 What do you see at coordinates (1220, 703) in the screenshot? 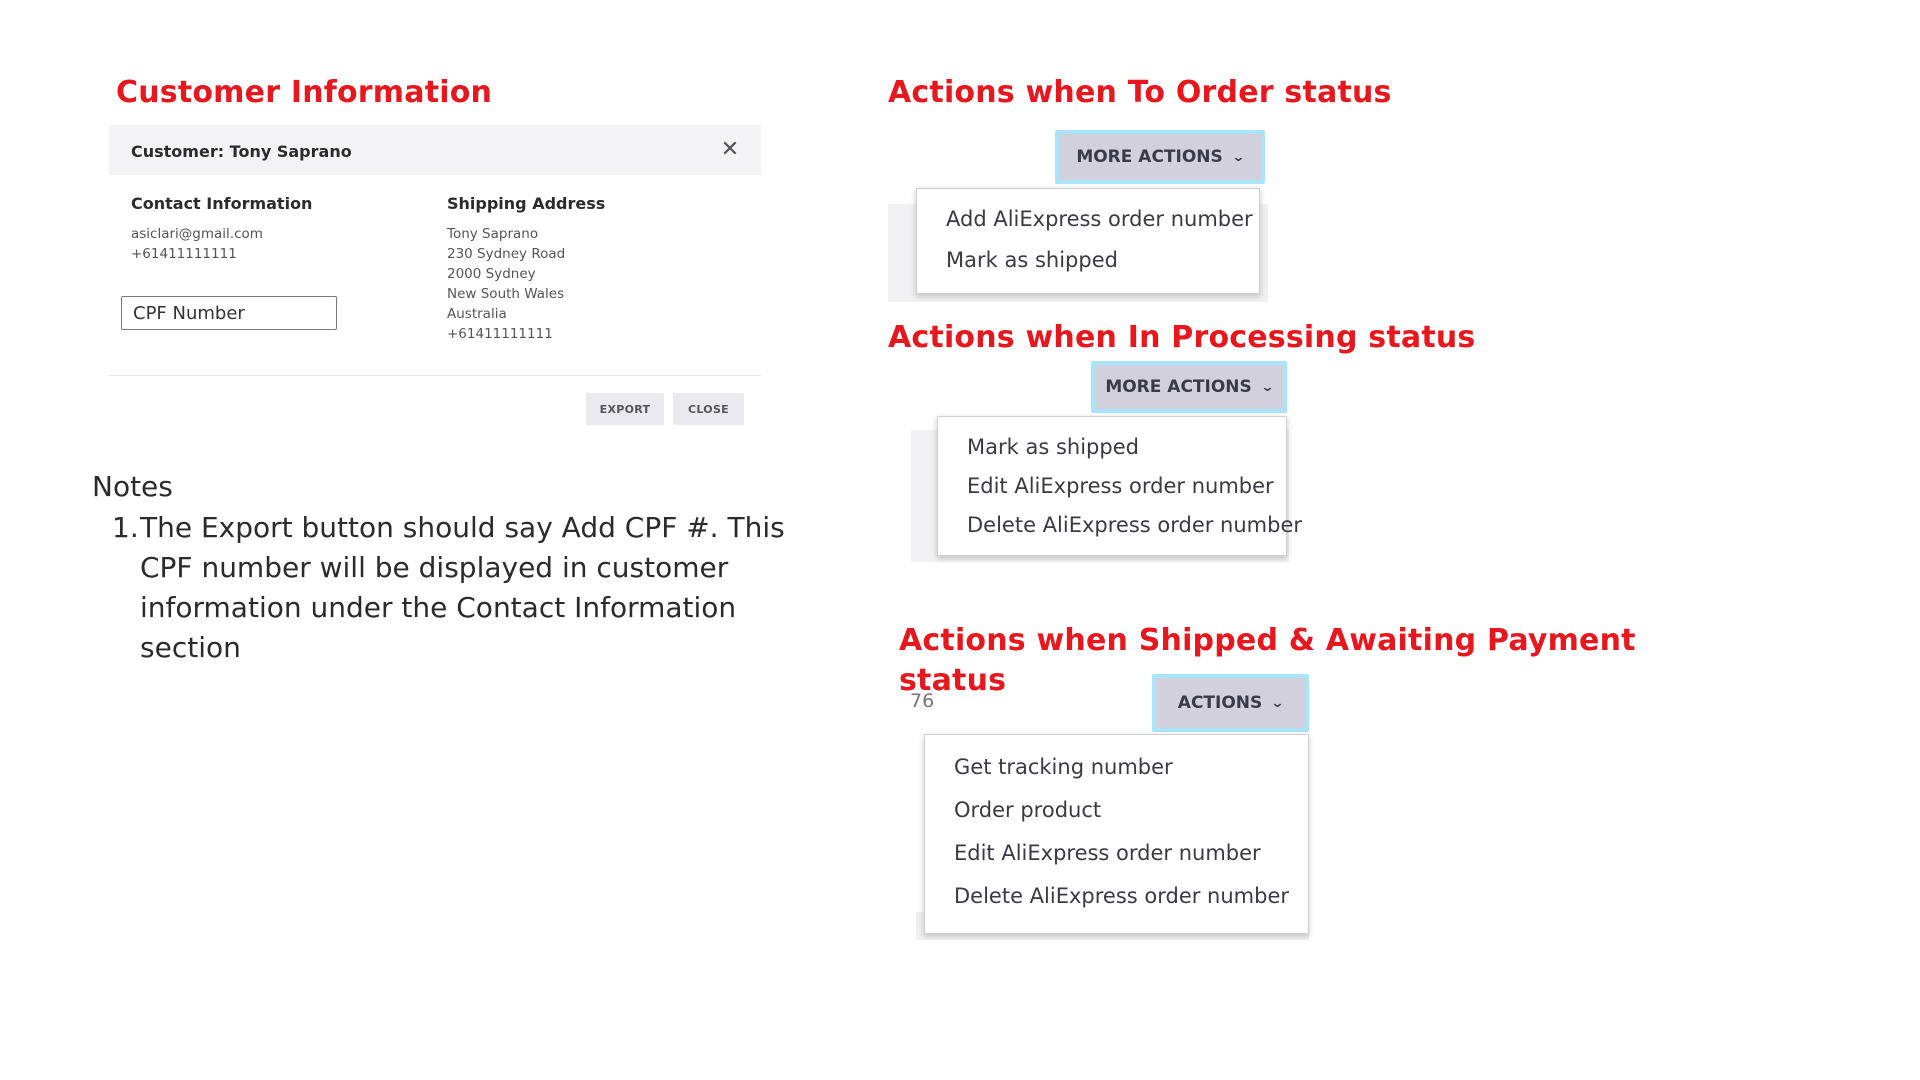
I see `actions-label: ACTIONS` at bounding box center [1220, 703].